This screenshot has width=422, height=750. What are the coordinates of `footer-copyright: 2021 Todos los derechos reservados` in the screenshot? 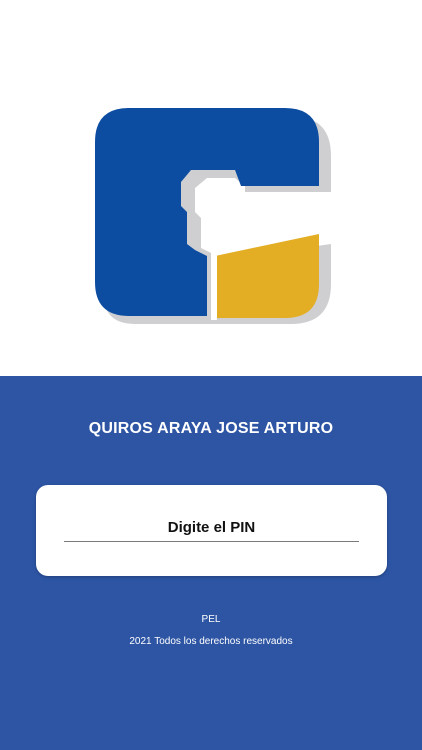 It's located at (211, 641).